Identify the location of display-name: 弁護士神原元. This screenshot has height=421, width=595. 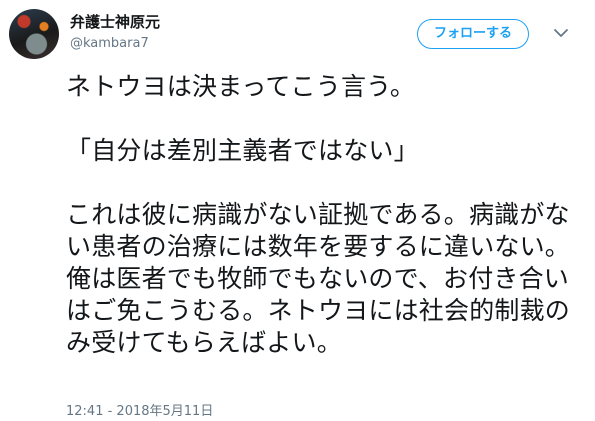
(115, 22).